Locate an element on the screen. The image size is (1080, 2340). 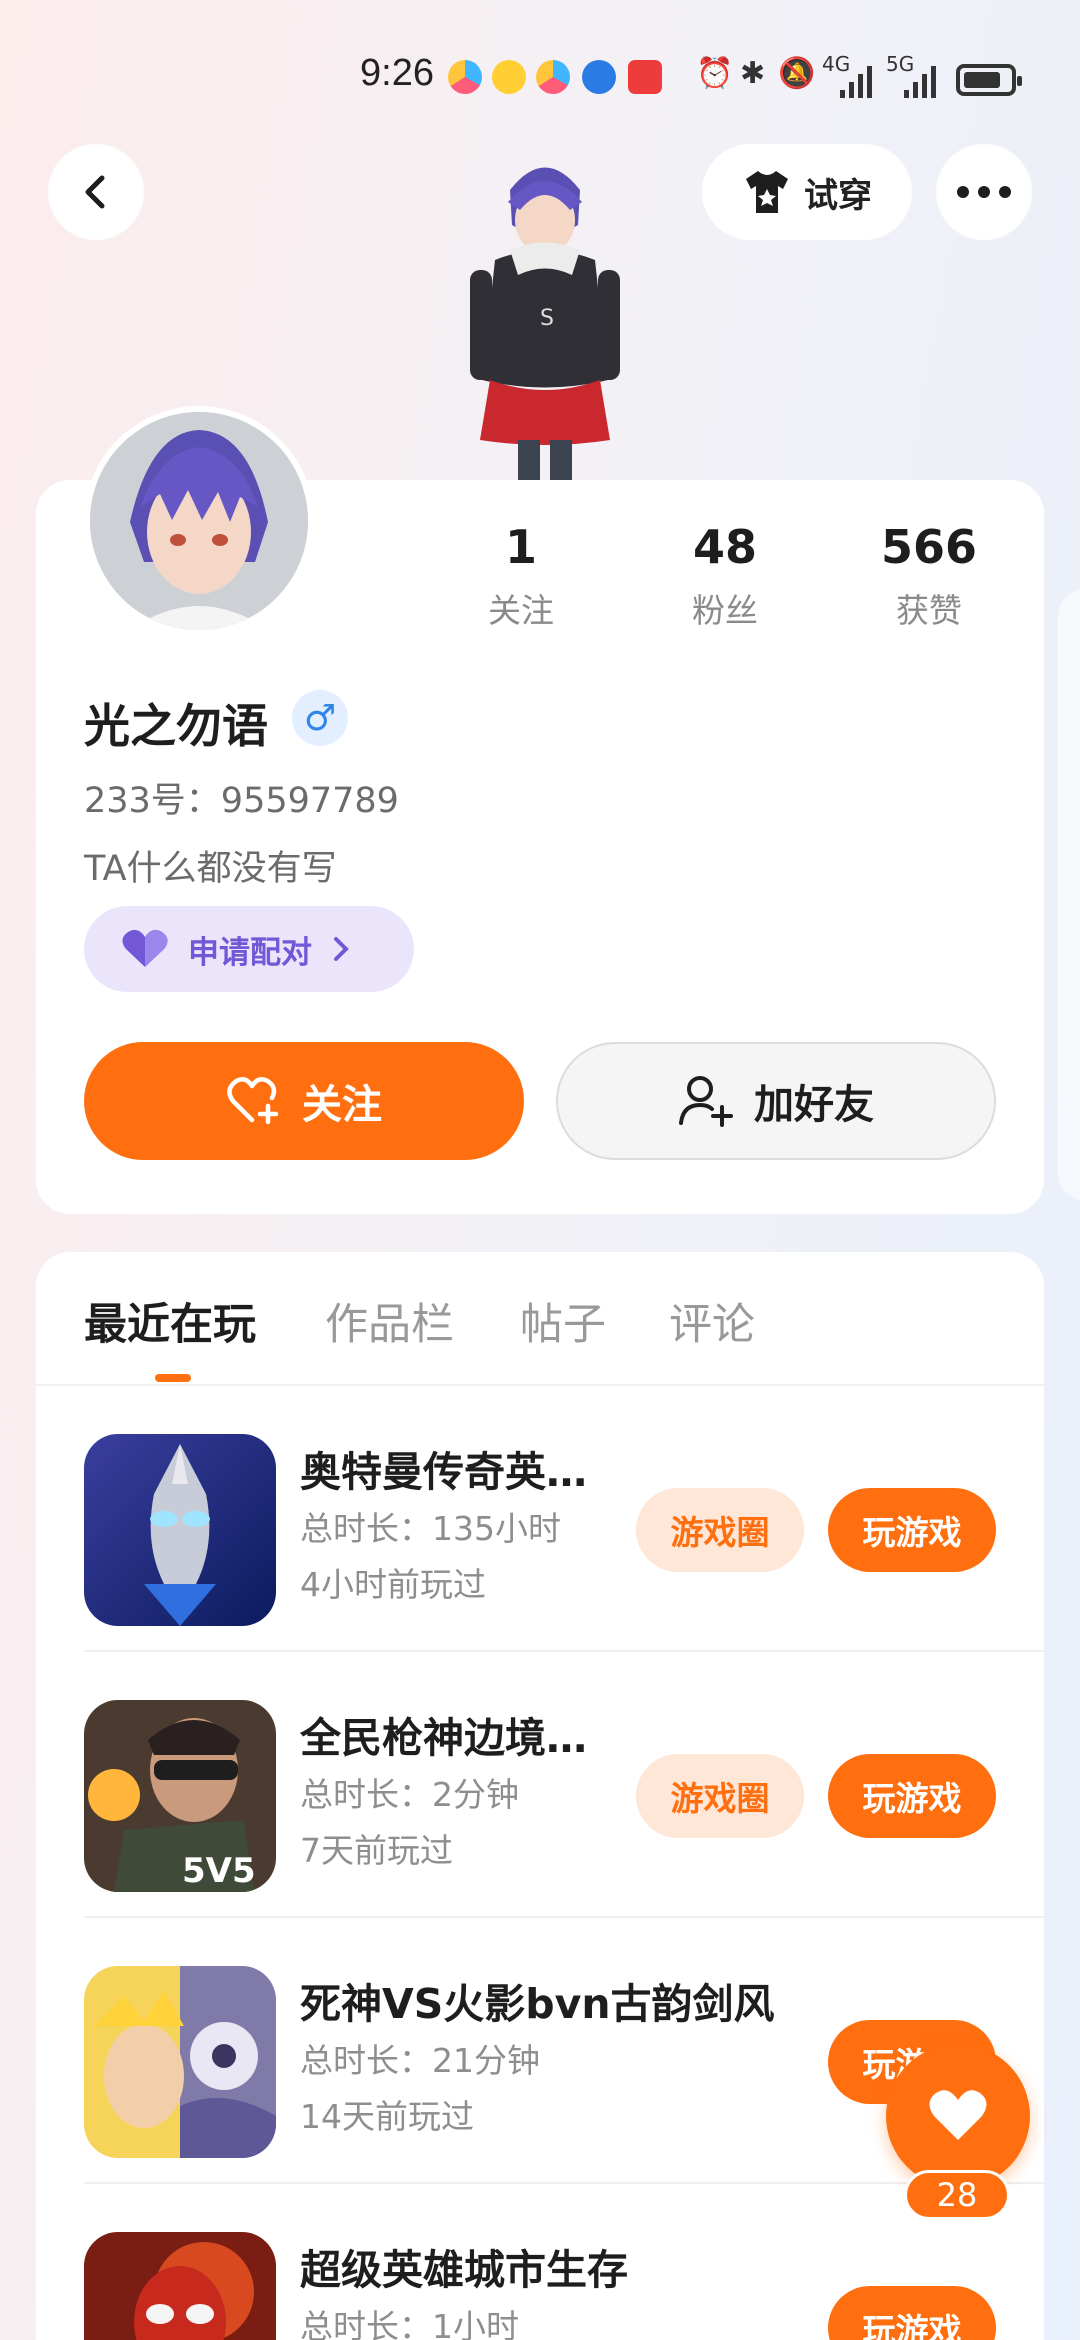
game-duration: 总时长：1小时 is located at coordinates (409, 2323).